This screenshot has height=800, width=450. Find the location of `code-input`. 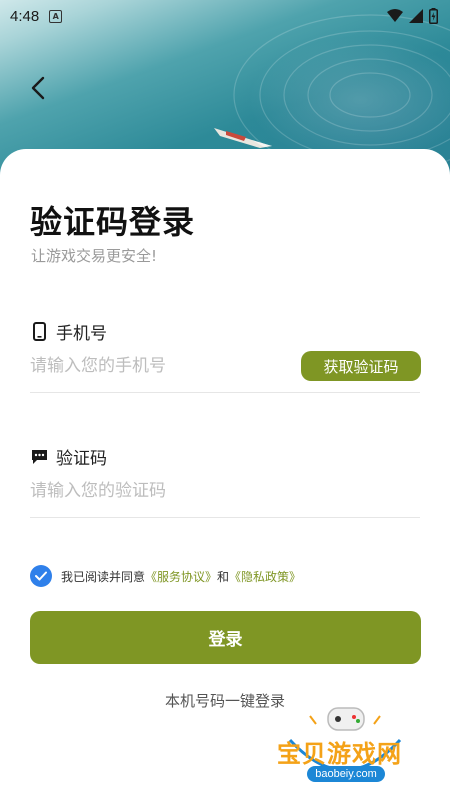

code-input is located at coordinates (225, 491).